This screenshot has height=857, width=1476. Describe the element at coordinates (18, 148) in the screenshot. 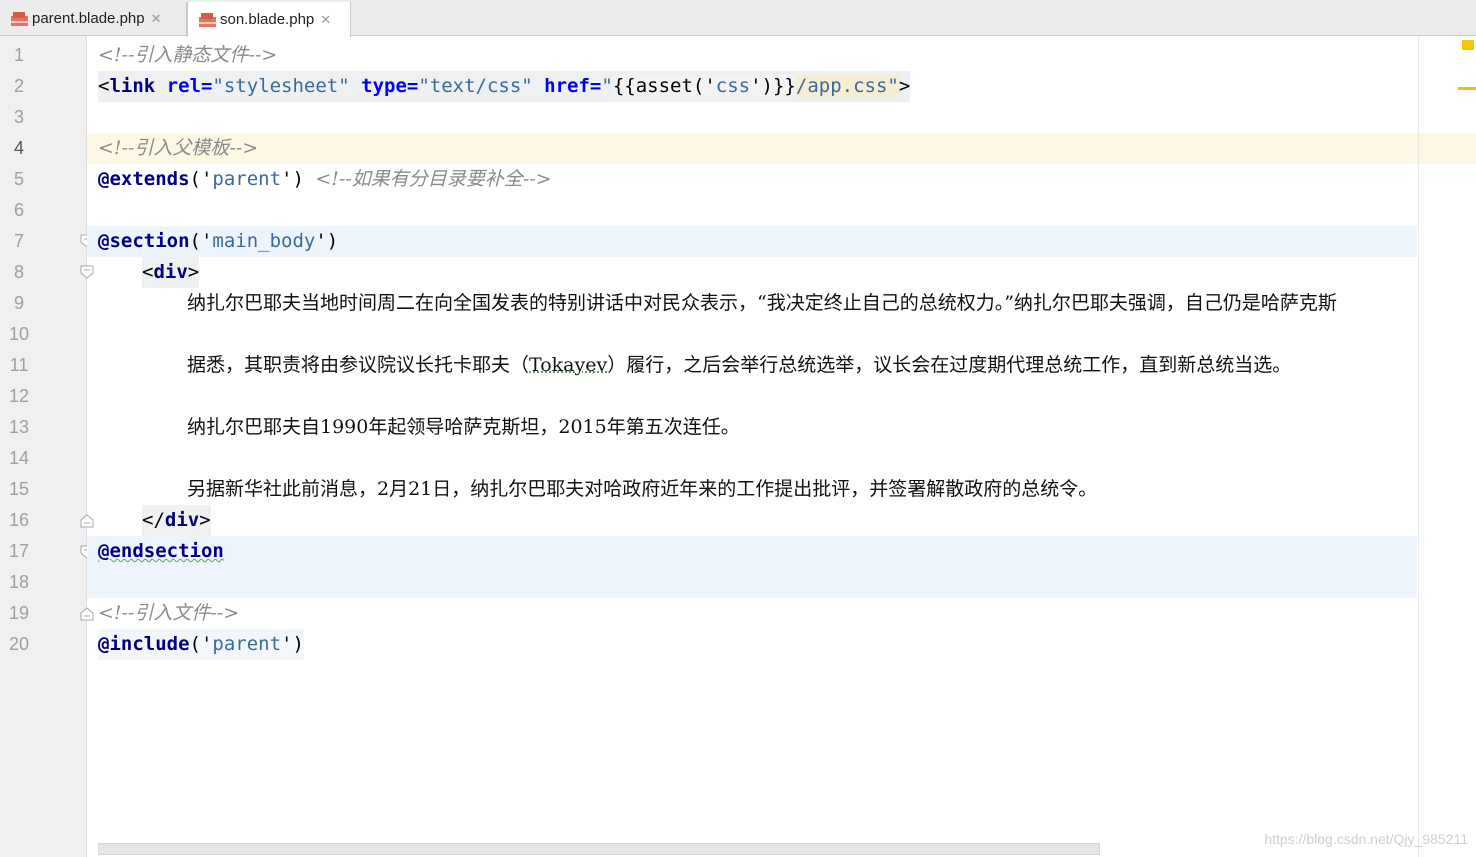

I see `line-number-current: 4` at that location.